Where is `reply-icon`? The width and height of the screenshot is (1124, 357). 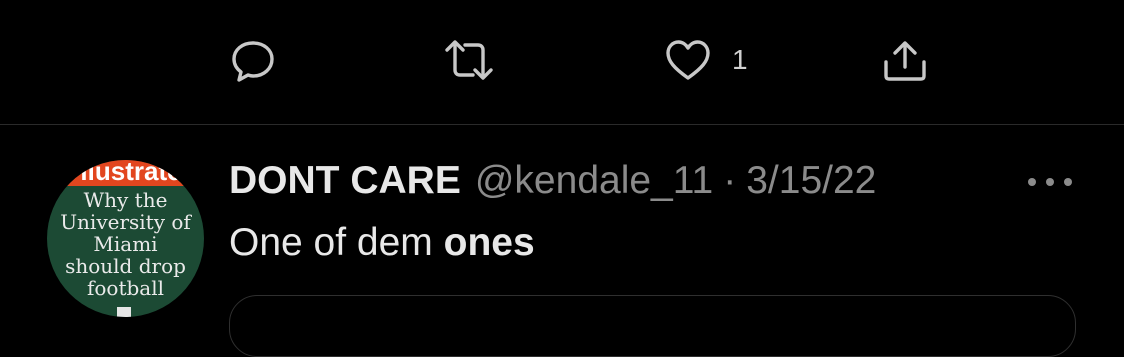 reply-icon is located at coordinates (253, 60).